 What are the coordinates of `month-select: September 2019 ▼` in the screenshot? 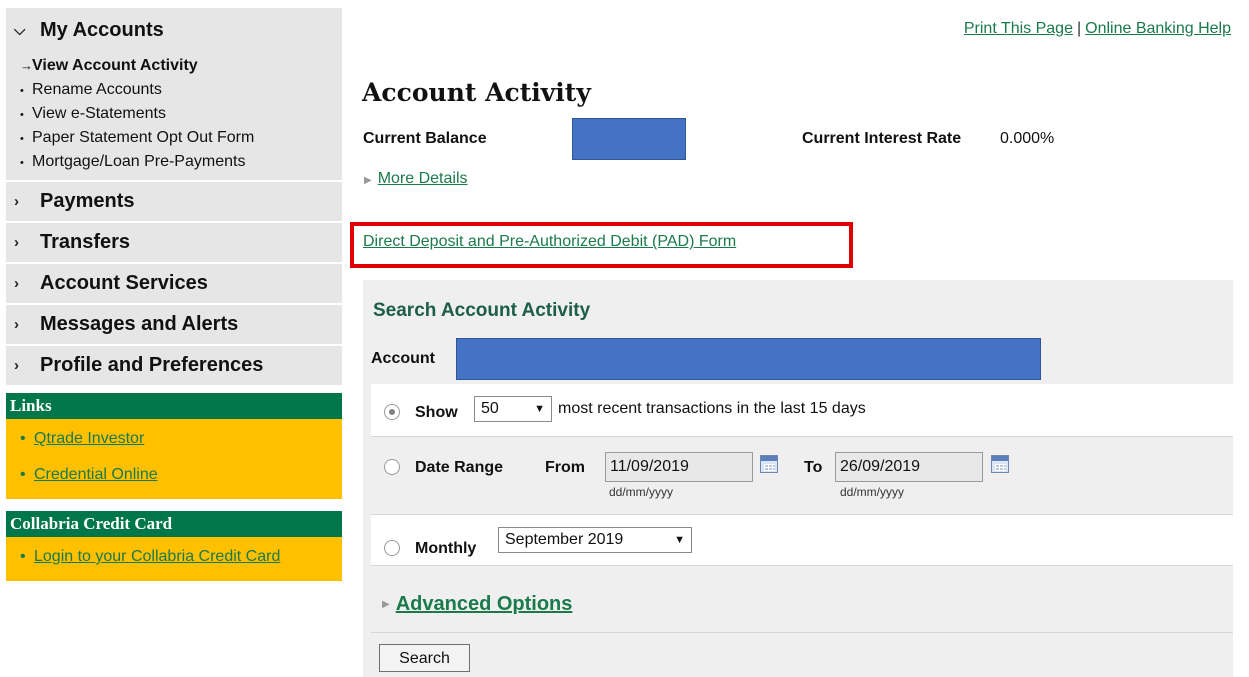 It's located at (595, 540).